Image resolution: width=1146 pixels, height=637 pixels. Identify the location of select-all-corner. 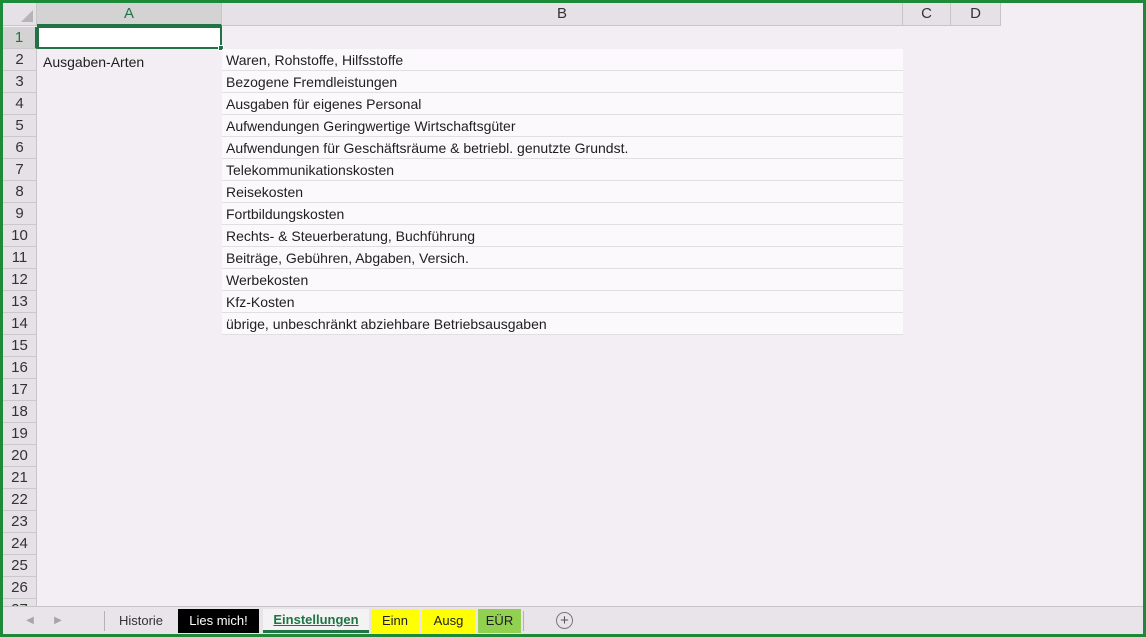
(20, 14).